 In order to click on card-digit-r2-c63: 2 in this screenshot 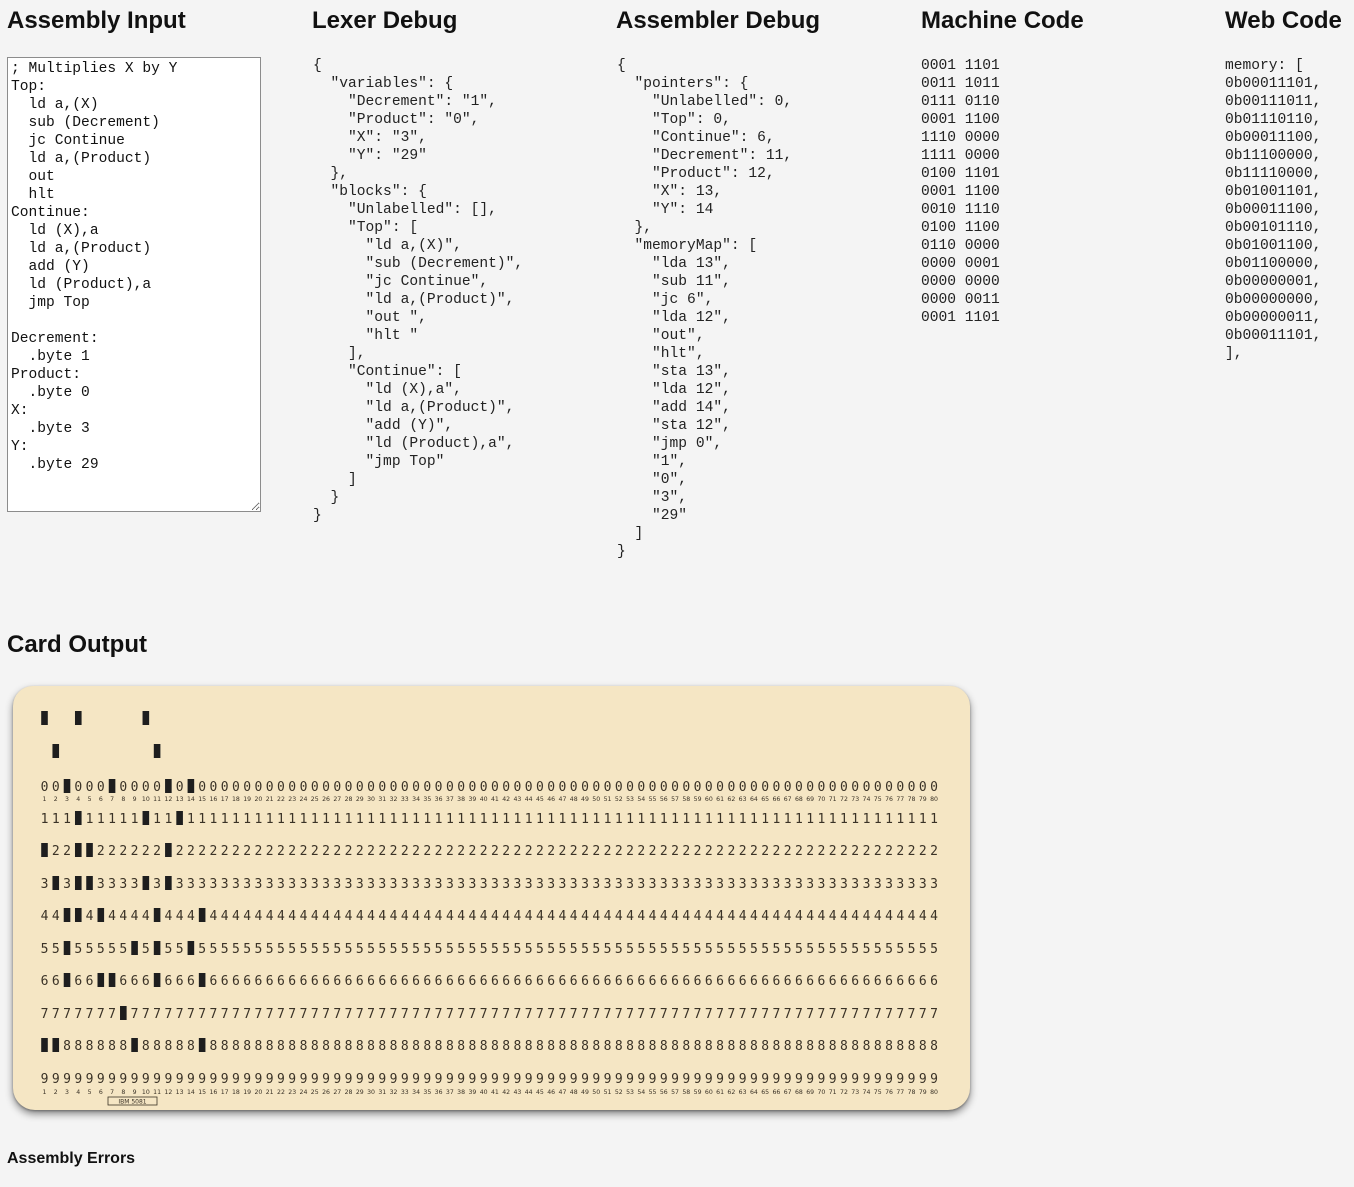, I will do `click(743, 851)`.